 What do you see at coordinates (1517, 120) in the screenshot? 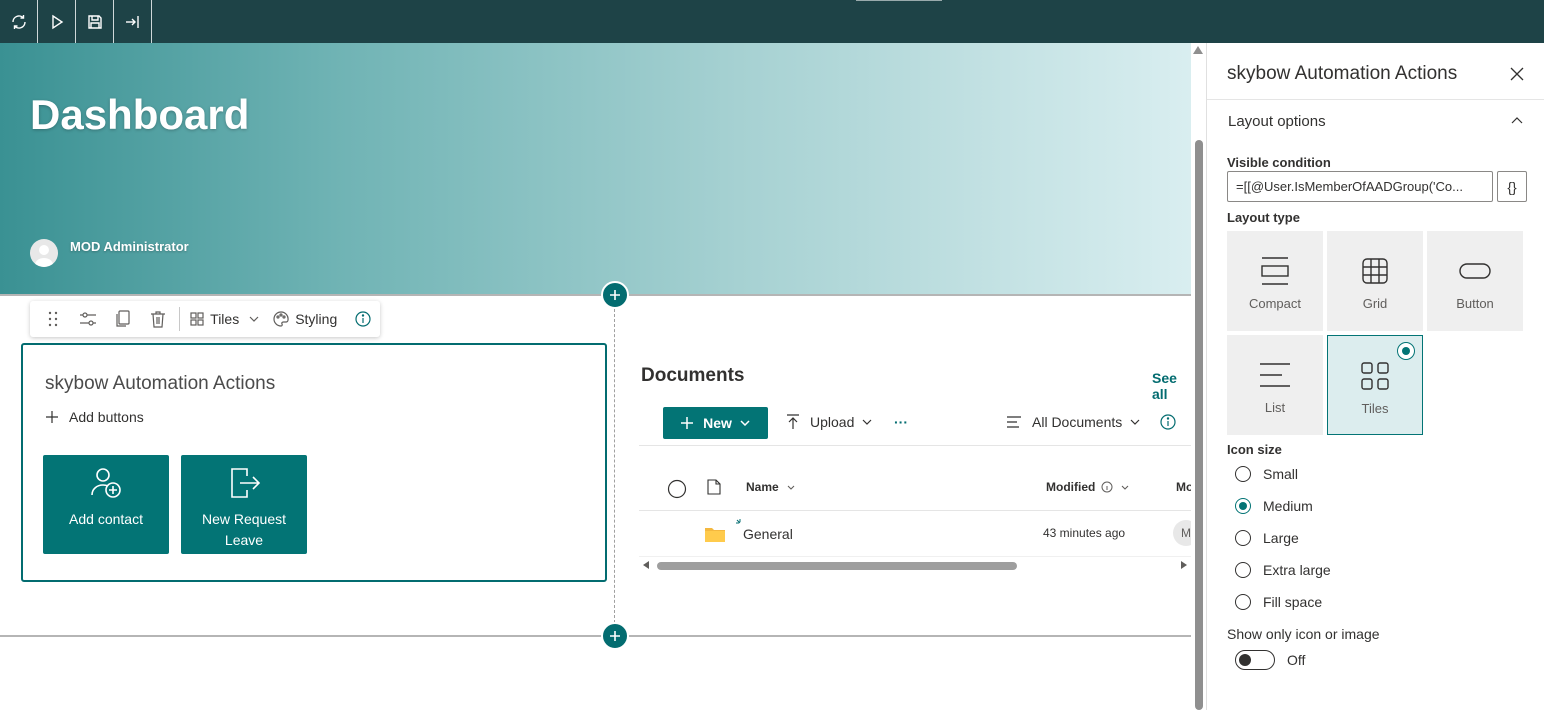
I see `chevron-up-icon` at bounding box center [1517, 120].